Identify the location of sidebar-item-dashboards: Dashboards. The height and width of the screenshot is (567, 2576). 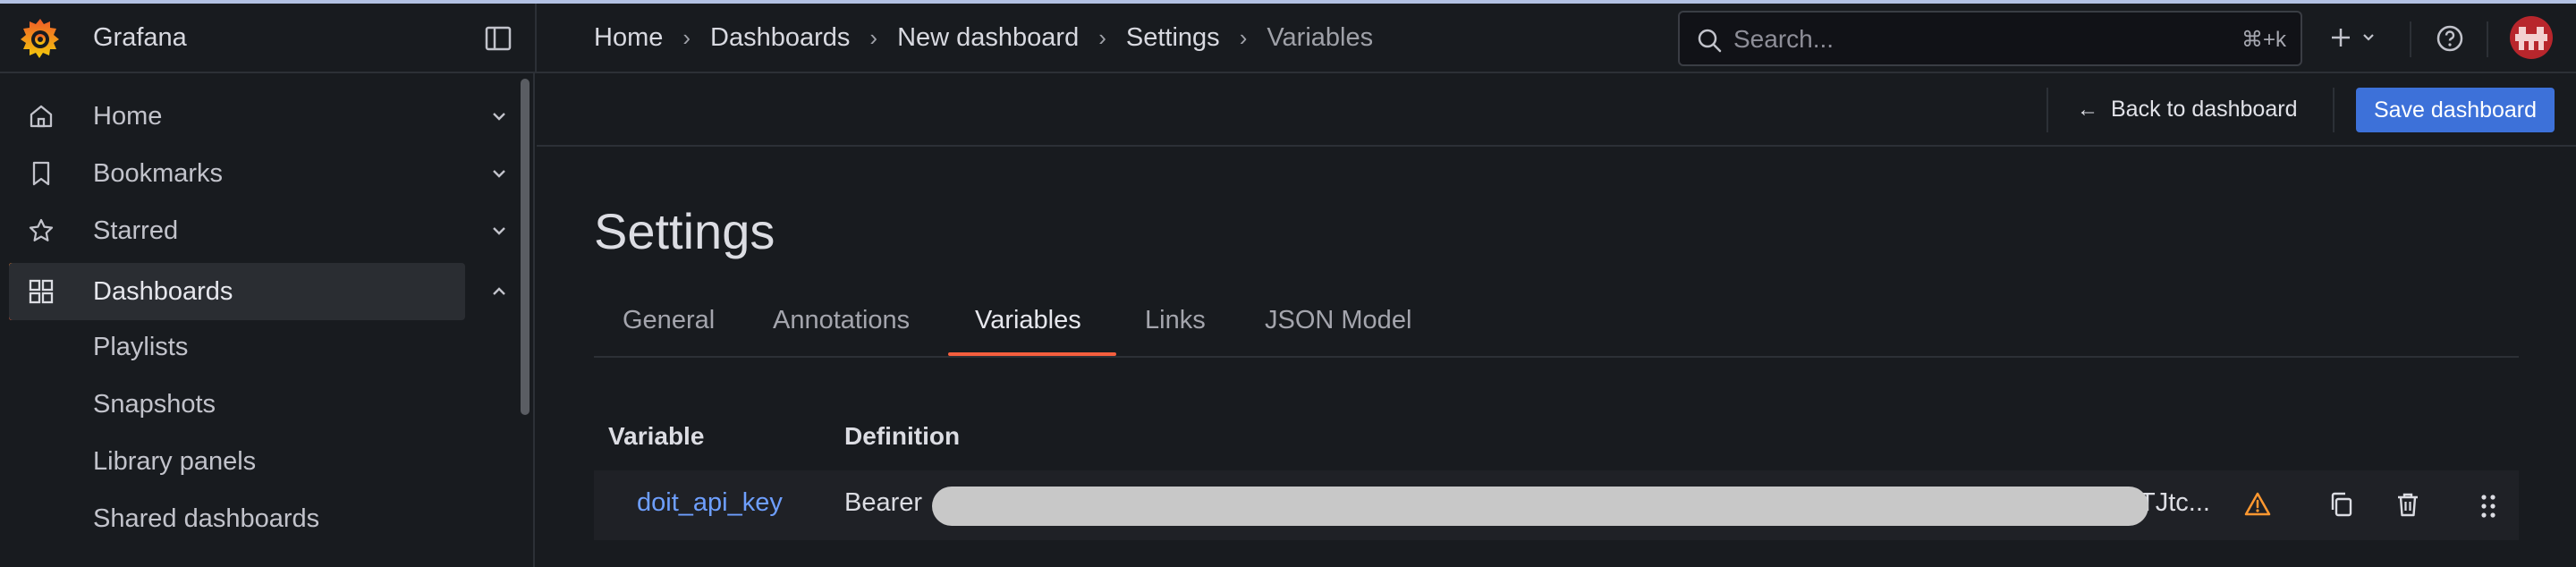
(257, 292).